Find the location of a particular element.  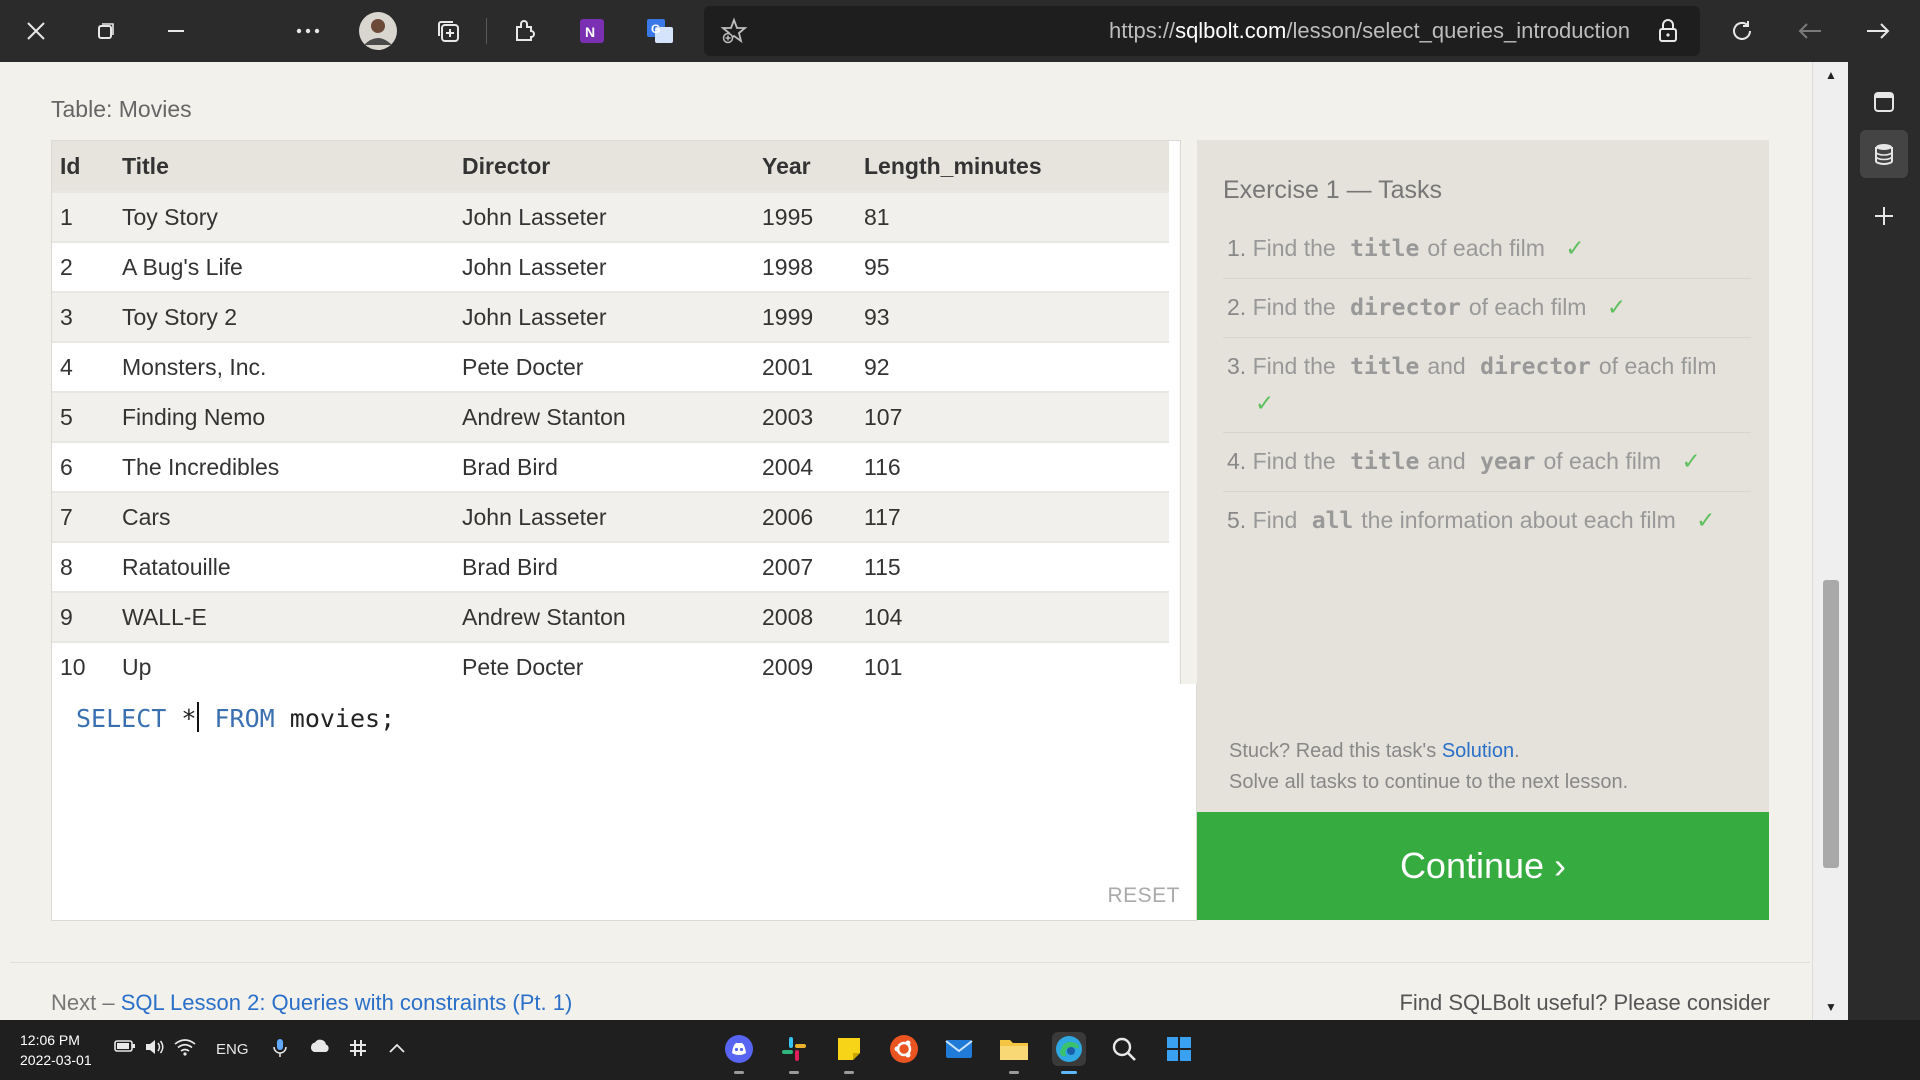

cell-year: 2003 is located at coordinates (813, 416).